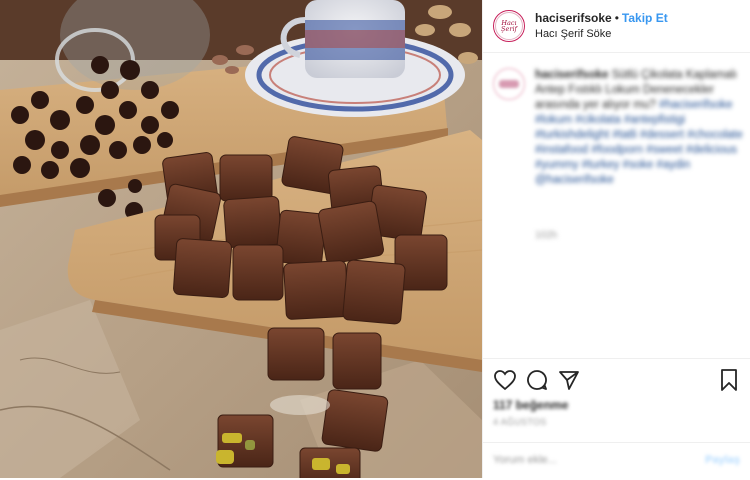 The image size is (750, 480). I want to click on bookmark-icon, so click(729, 380).